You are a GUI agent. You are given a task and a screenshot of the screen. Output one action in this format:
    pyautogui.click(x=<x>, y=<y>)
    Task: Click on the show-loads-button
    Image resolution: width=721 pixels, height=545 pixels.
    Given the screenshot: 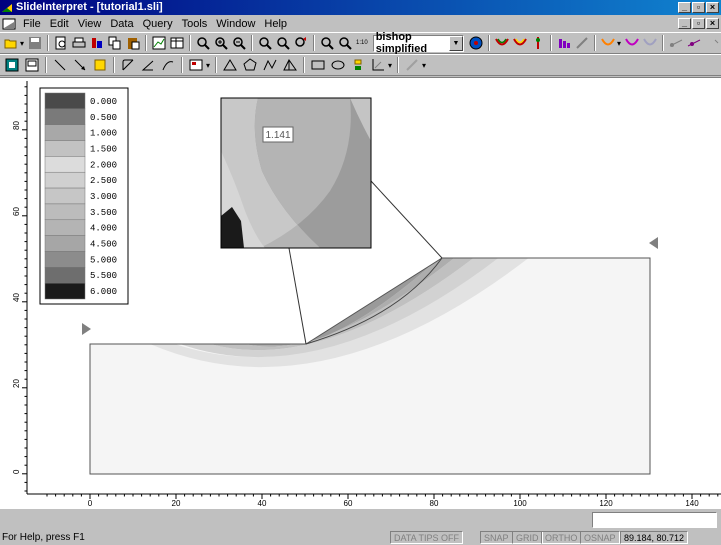 What is the action you would take?
    pyautogui.click(x=694, y=43)
    